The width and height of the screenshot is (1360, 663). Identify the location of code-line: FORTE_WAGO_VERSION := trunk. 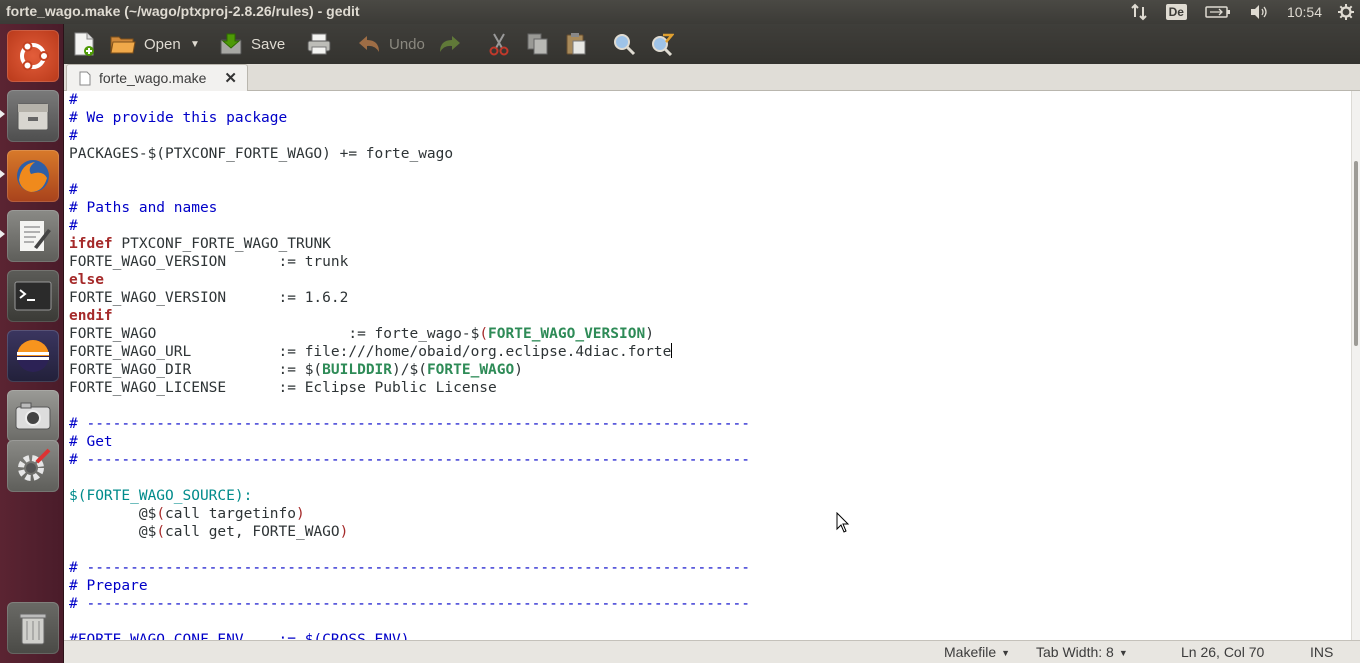
(409, 262).